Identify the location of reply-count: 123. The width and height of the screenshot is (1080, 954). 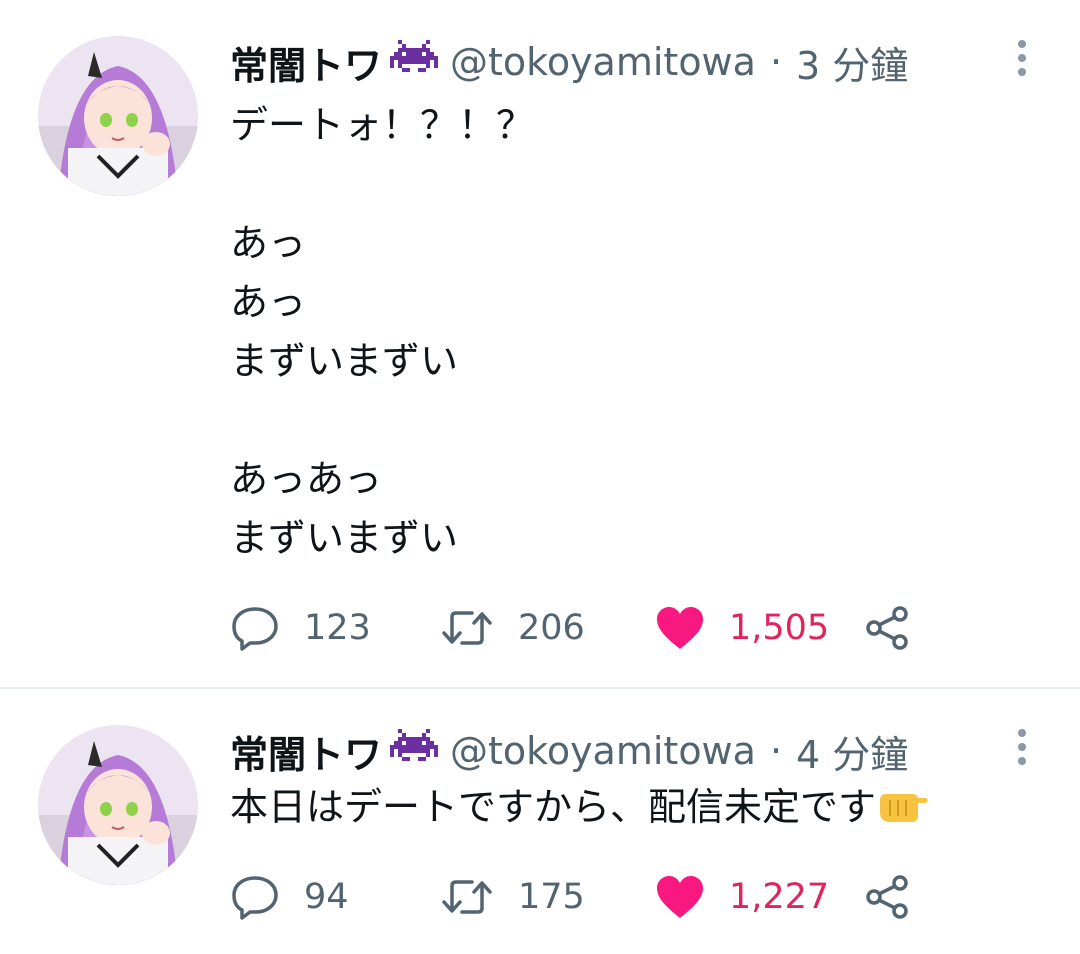
(337, 628).